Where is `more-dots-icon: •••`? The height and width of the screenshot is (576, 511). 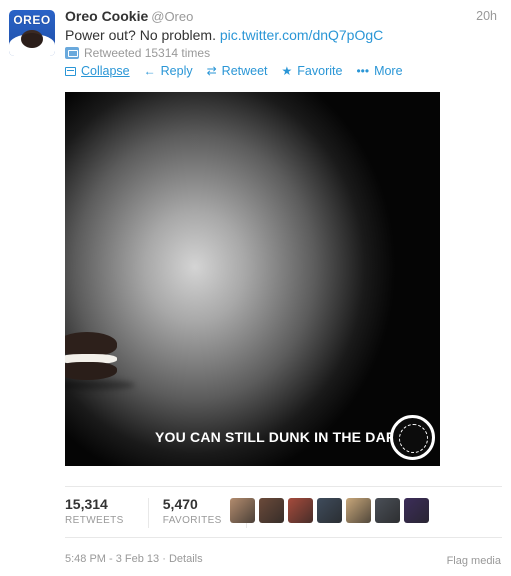
more-dots-icon: ••• is located at coordinates (363, 71).